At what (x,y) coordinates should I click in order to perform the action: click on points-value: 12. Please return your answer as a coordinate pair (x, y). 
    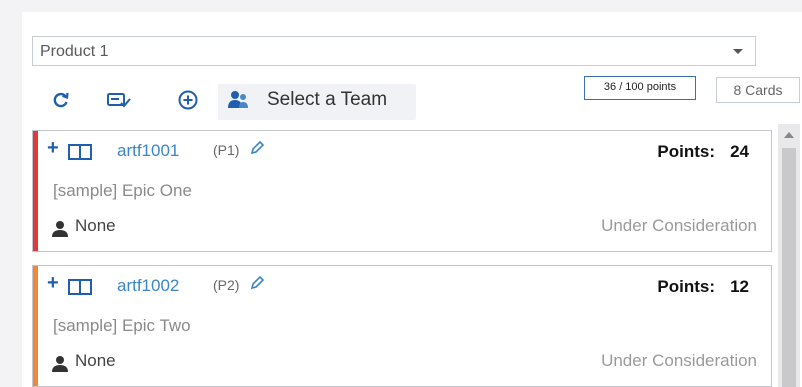
    Looking at the image, I should click on (739, 286).